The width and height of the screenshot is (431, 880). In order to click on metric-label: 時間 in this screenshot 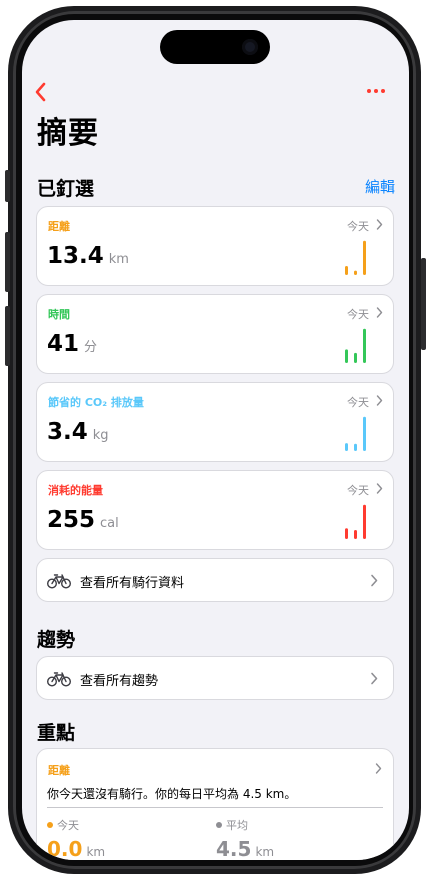, I will do `click(59, 314)`.